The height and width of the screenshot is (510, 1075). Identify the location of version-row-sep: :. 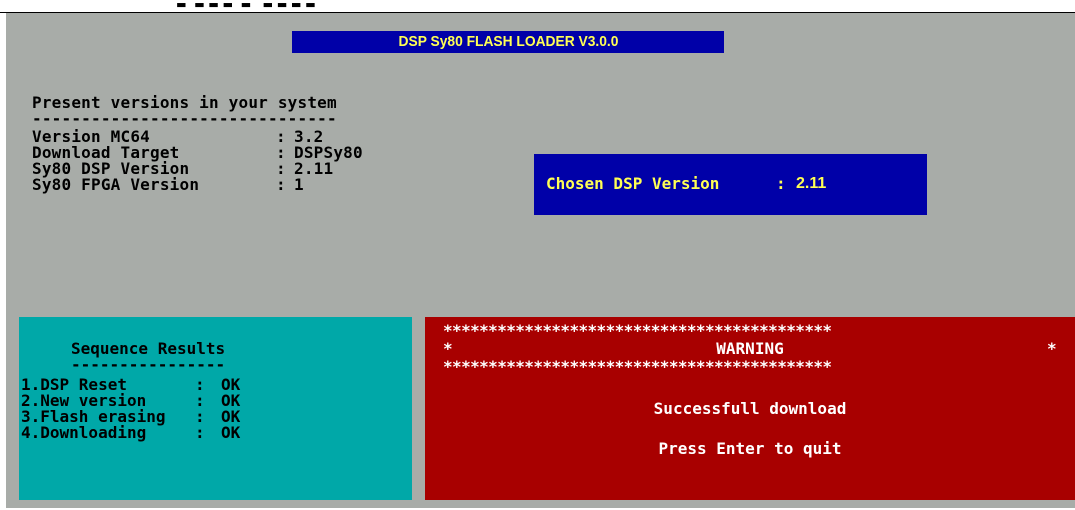
(281, 184).